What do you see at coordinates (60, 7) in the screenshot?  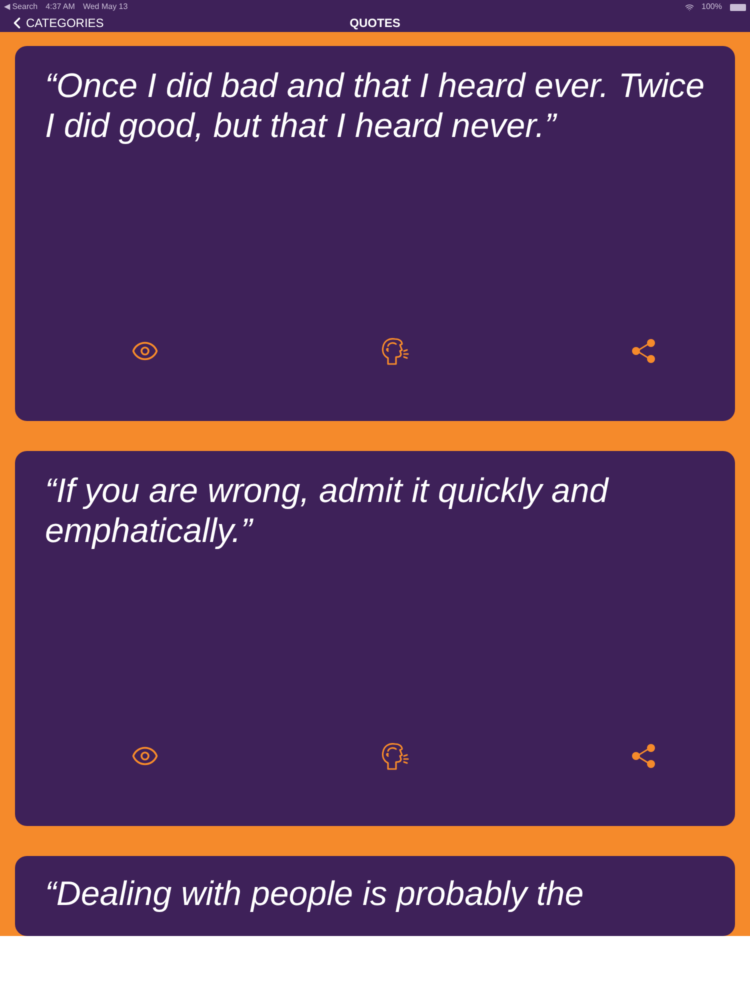 I see `status-time: 4:37 AM` at bounding box center [60, 7].